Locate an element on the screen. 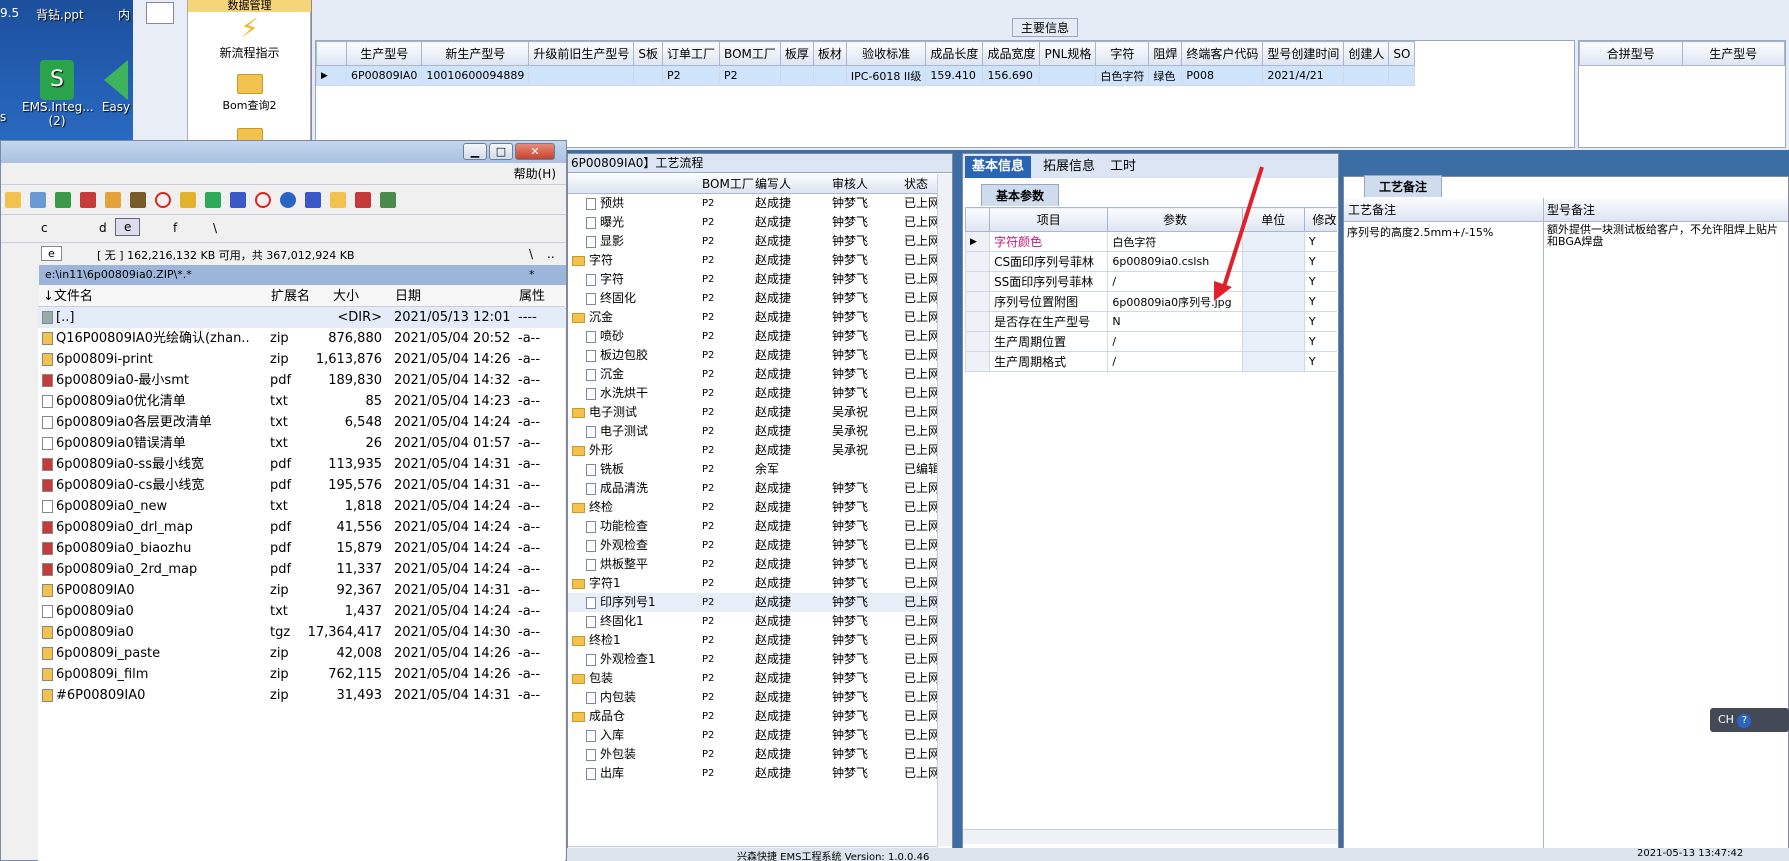 This screenshot has width=1789, height=861. main-cell-12: 白色字符 is located at coordinates (1122, 75).